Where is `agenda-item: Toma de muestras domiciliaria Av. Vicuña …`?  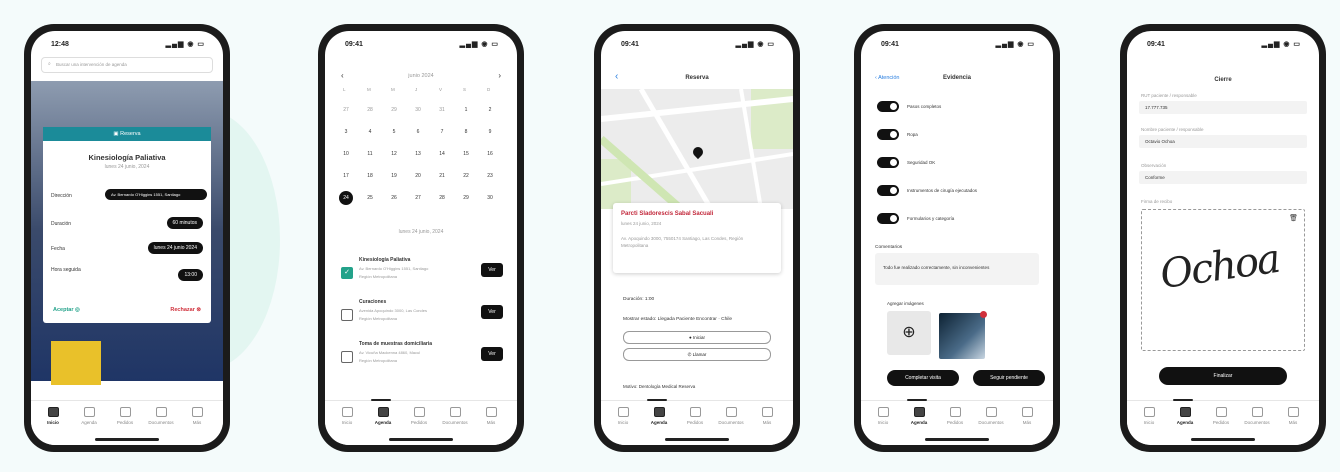
agenda-item: Toma de muestras domiciliaria Av. Vicuña … is located at coordinates (422, 359).